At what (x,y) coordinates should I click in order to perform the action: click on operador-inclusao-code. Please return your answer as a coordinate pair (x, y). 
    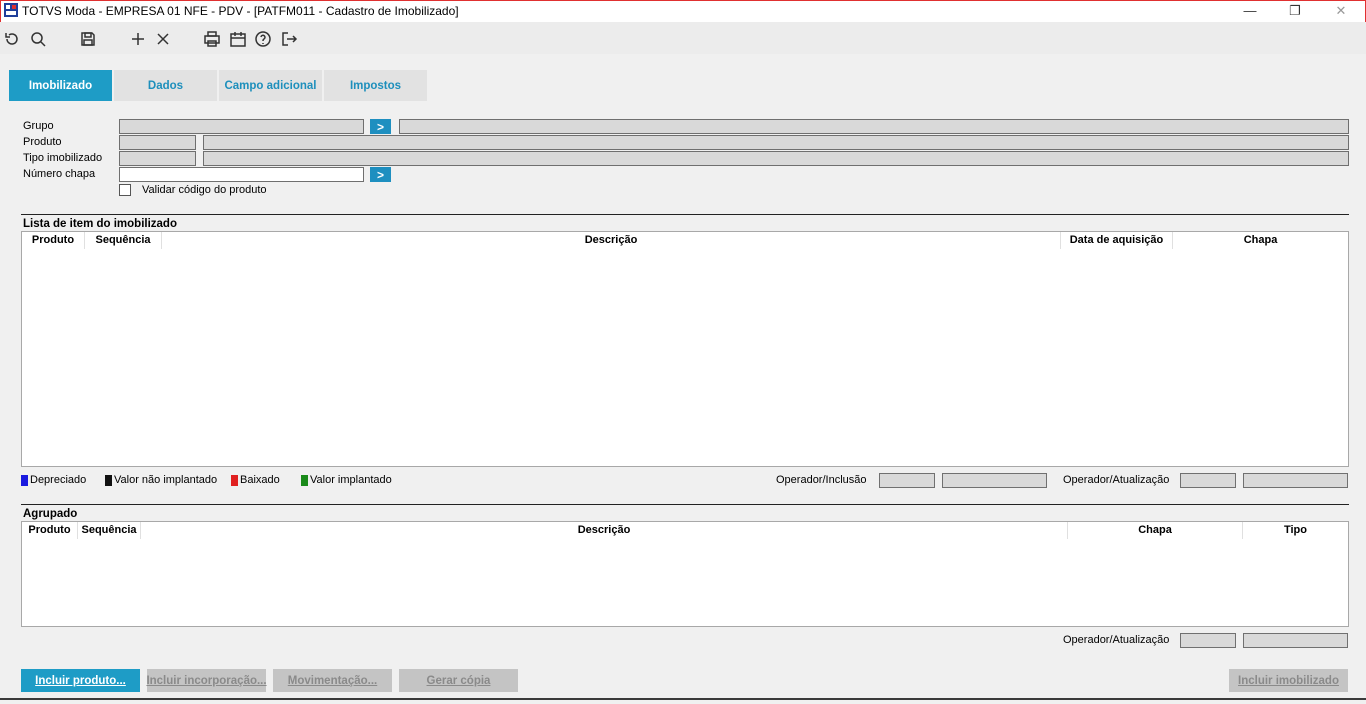
    Looking at the image, I should click on (907, 480).